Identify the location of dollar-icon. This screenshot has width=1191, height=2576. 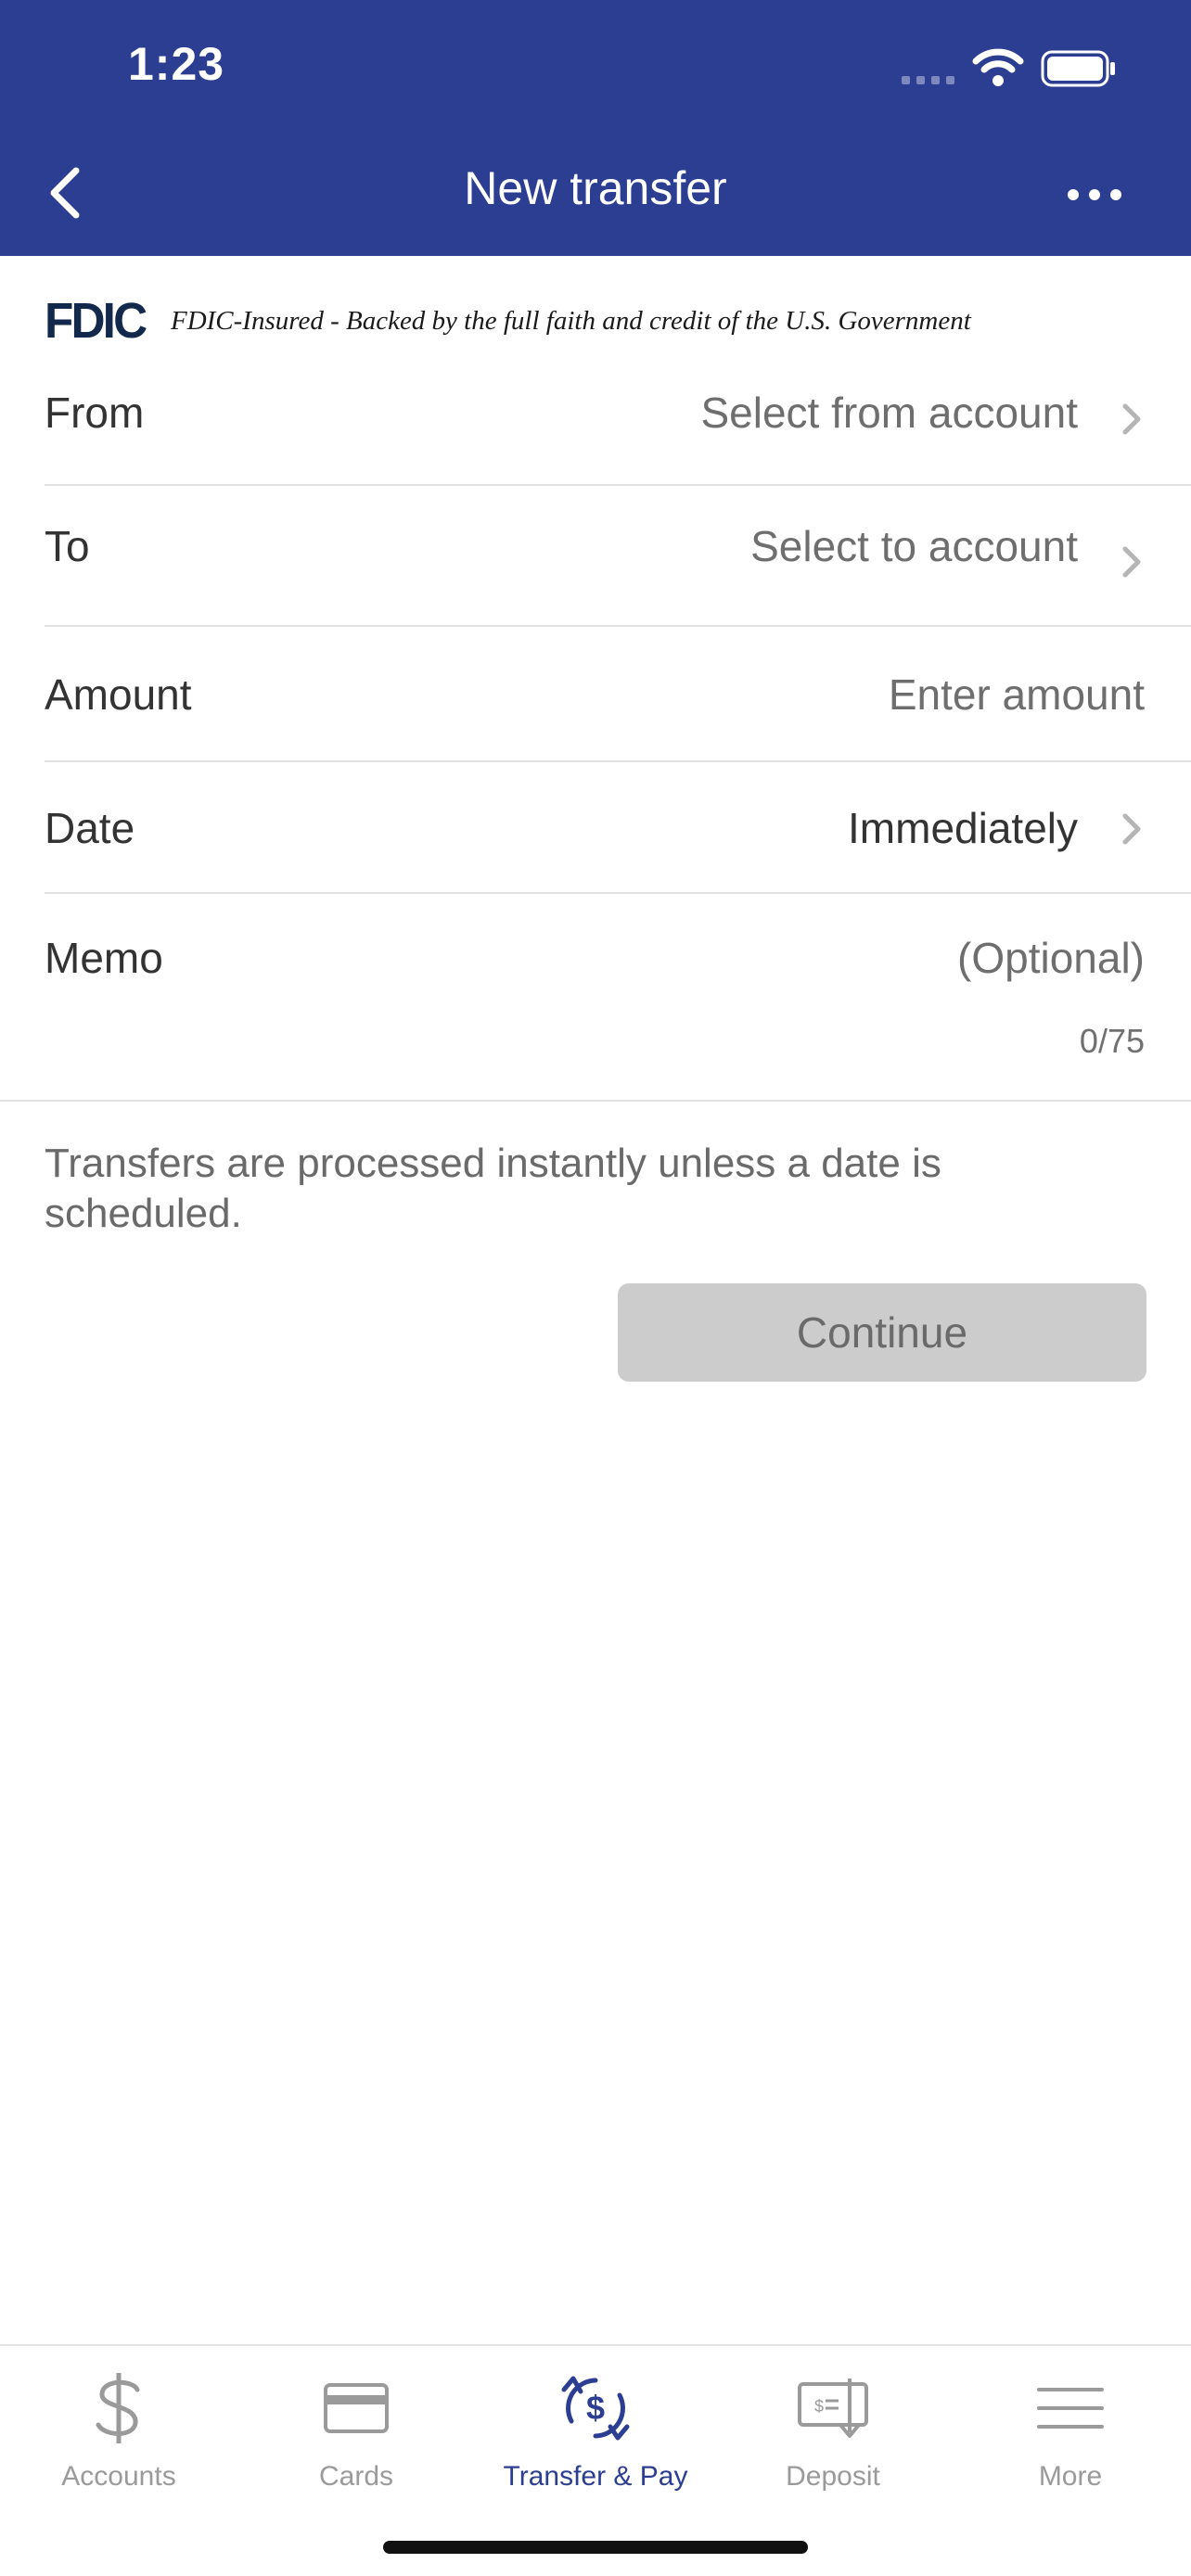
(118, 2408).